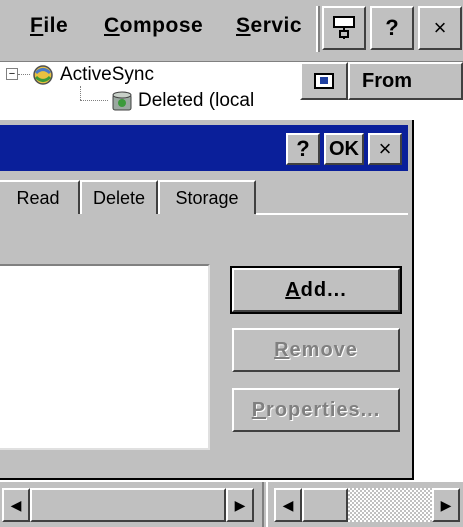 This screenshot has width=463, height=527. Describe the element at coordinates (325, 505) in the screenshot. I see `list-scroll-thumb` at that location.